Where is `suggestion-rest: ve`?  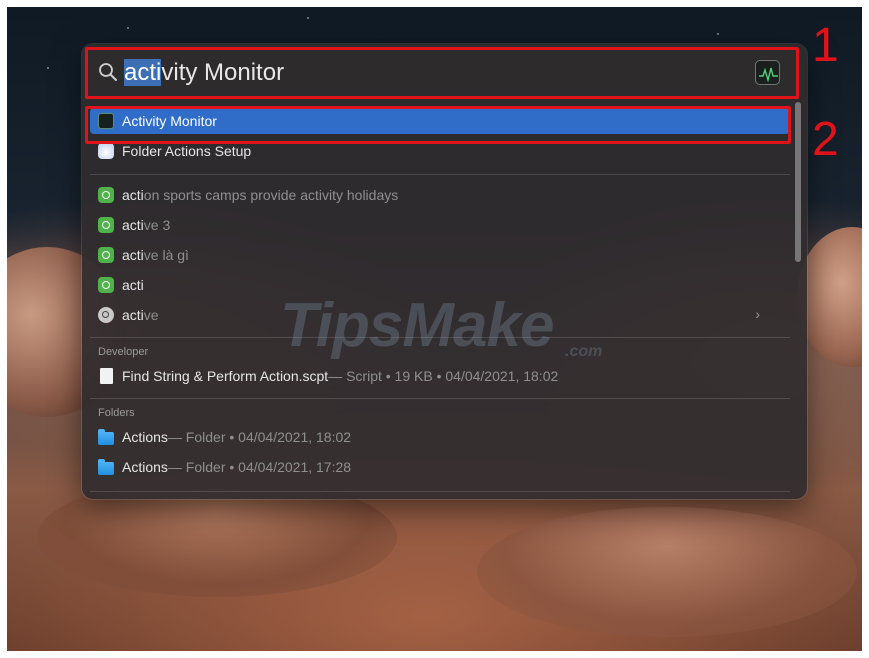
suggestion-rest: ve is located at coordinates (151, 315).